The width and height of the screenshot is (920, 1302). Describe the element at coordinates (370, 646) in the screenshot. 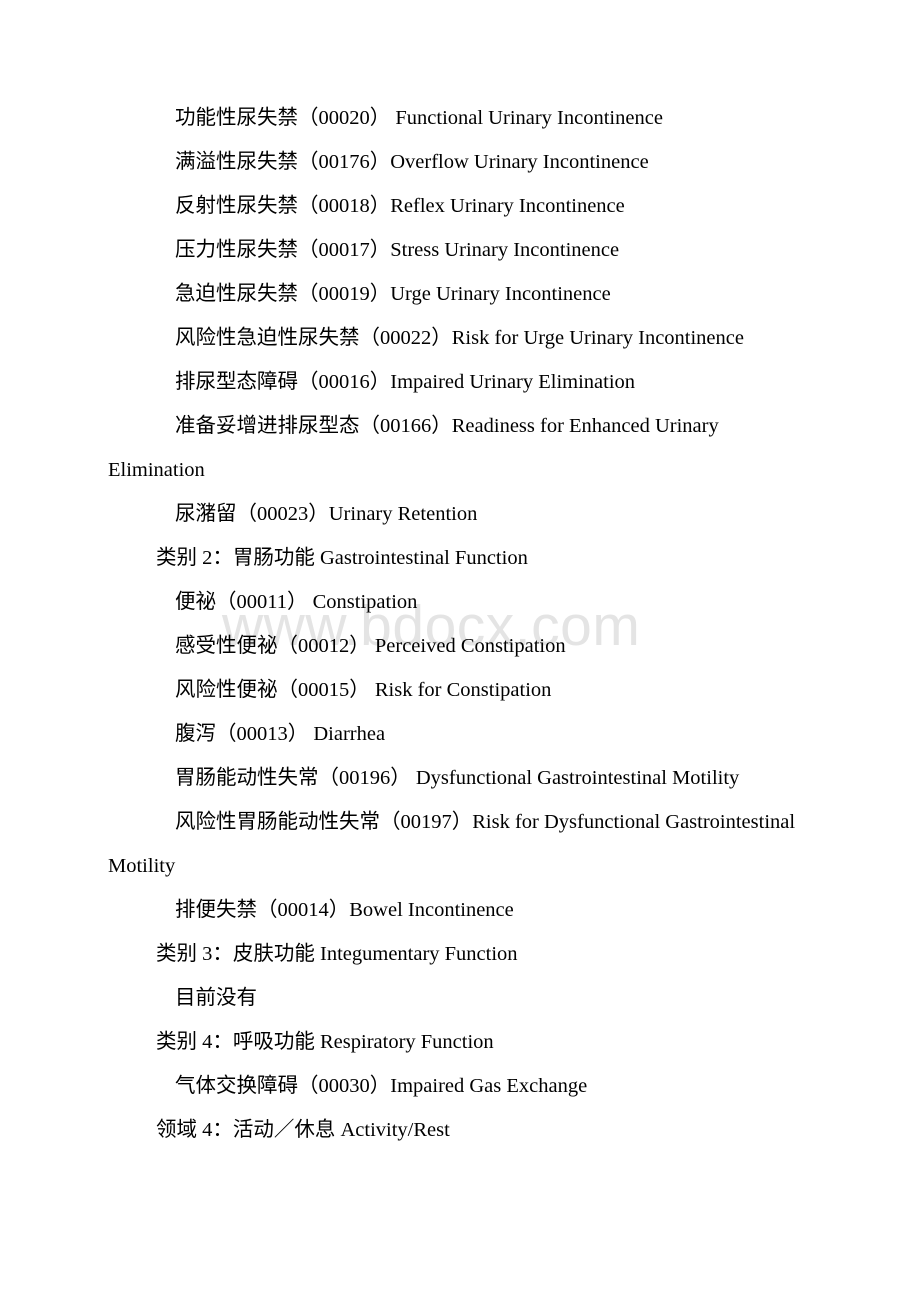

I see `diagnosis-entry: 感受性便祕（00012） Perceived Constipation` at that location.